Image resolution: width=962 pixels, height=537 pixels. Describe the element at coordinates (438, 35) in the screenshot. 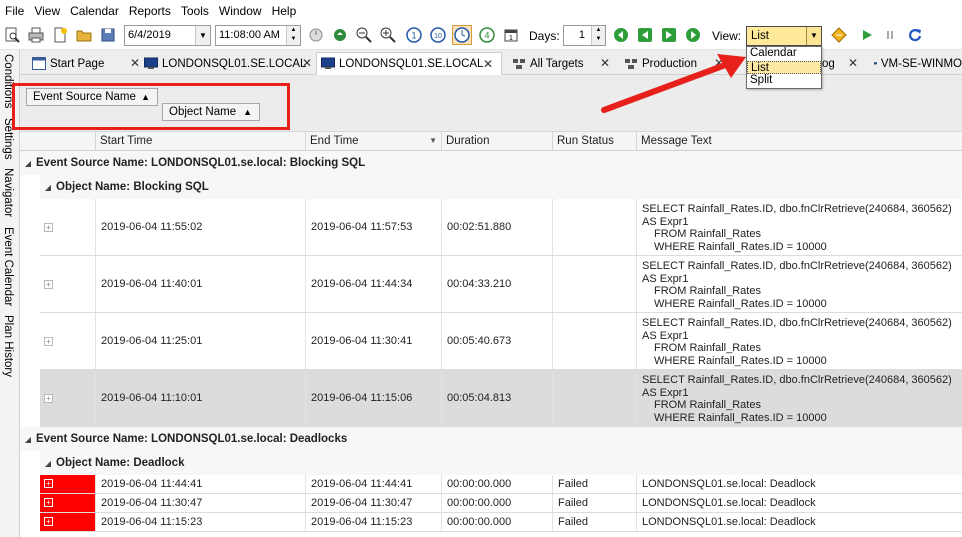

I see `interval-10-icon: 10` at that location.